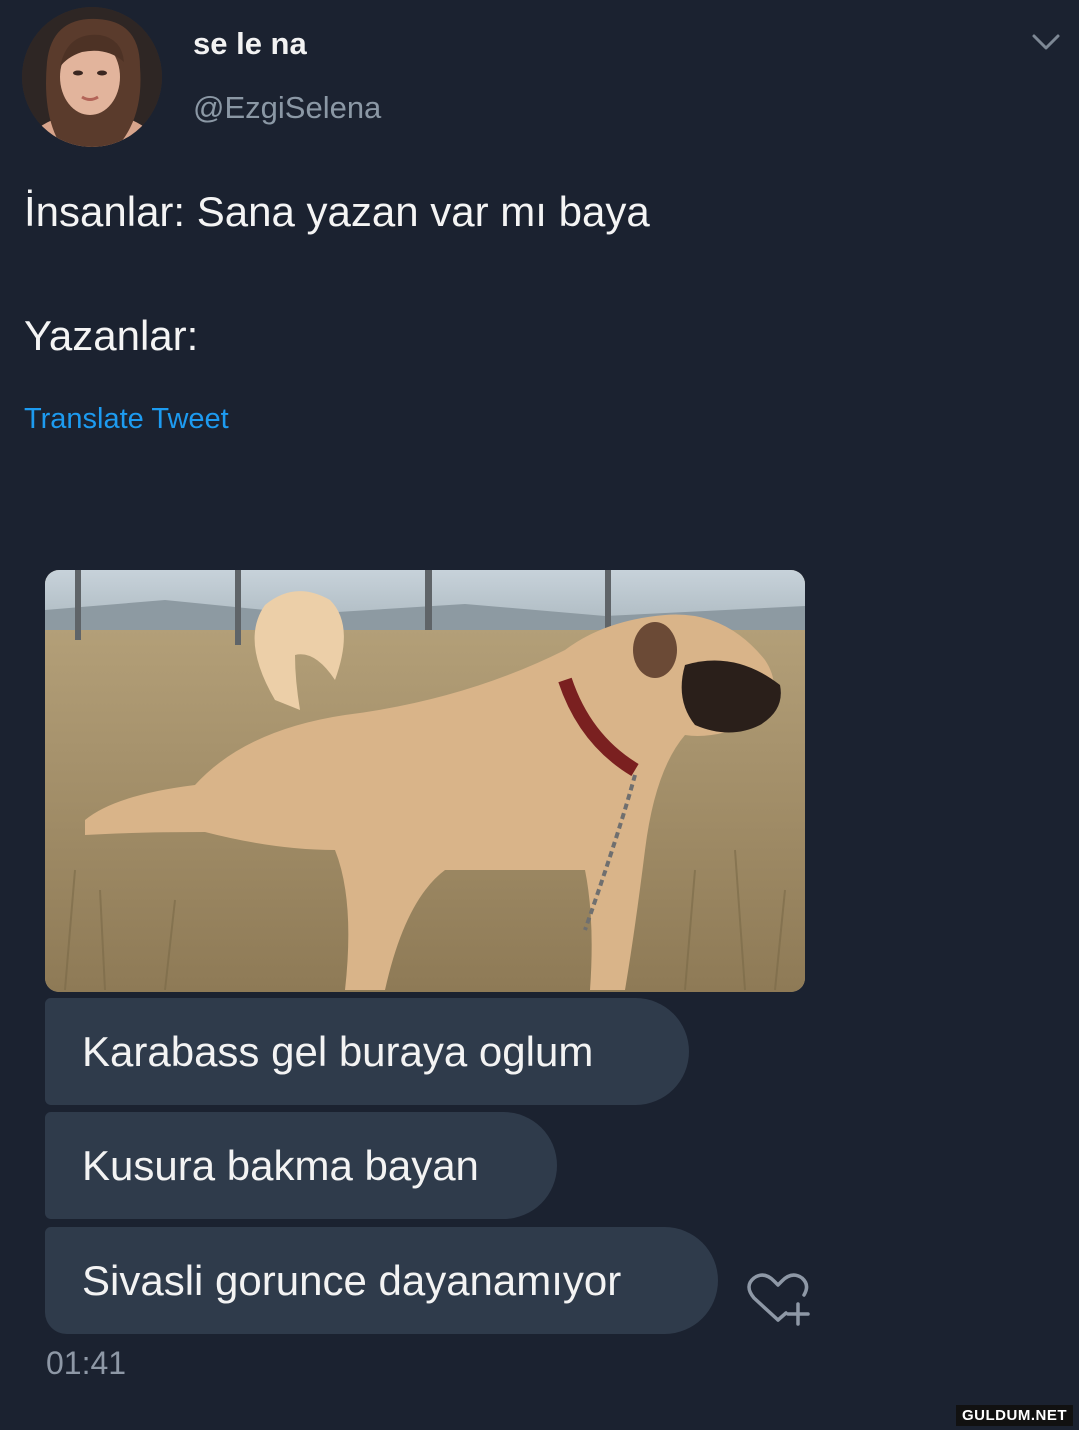  Describe the element at coordinates (1014, 1415) in the screenshot. I see `watermark: GULDUM.NET` at that location.